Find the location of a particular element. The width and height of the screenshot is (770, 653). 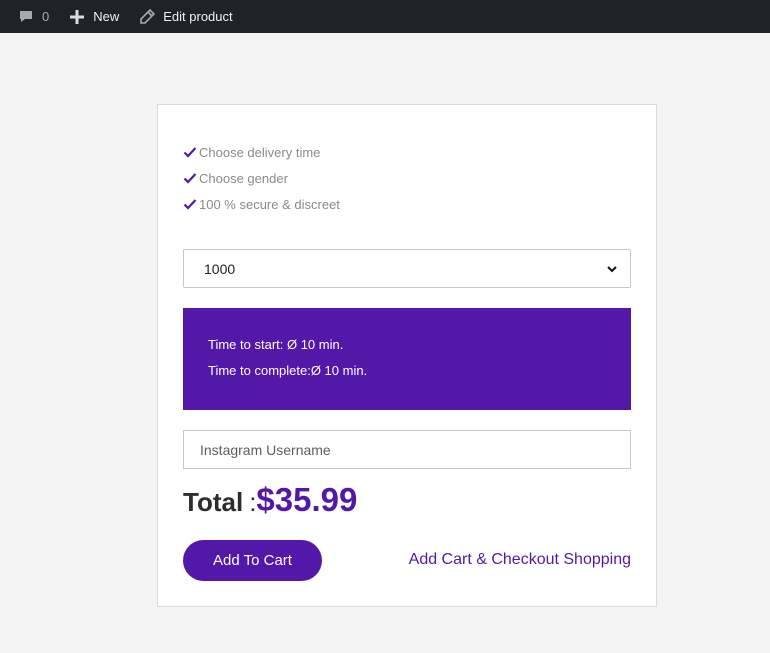

admin-bar-comments: 0 is located at coordinates (28, 16).